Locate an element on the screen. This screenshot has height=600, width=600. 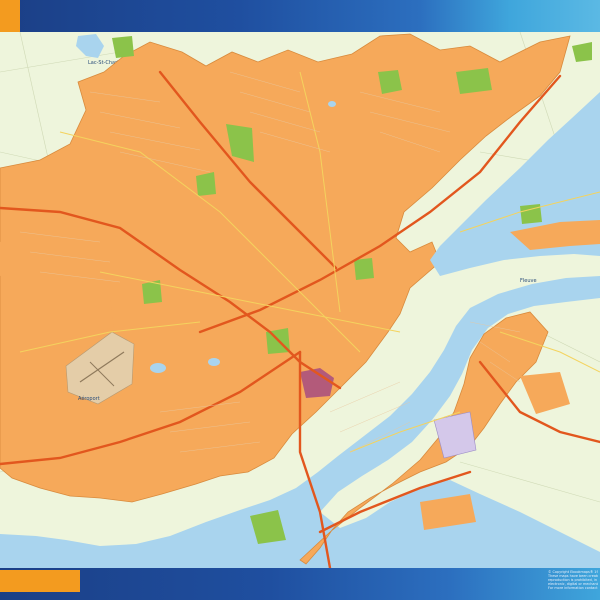
footer-bar is located at coordinates (300, 584).